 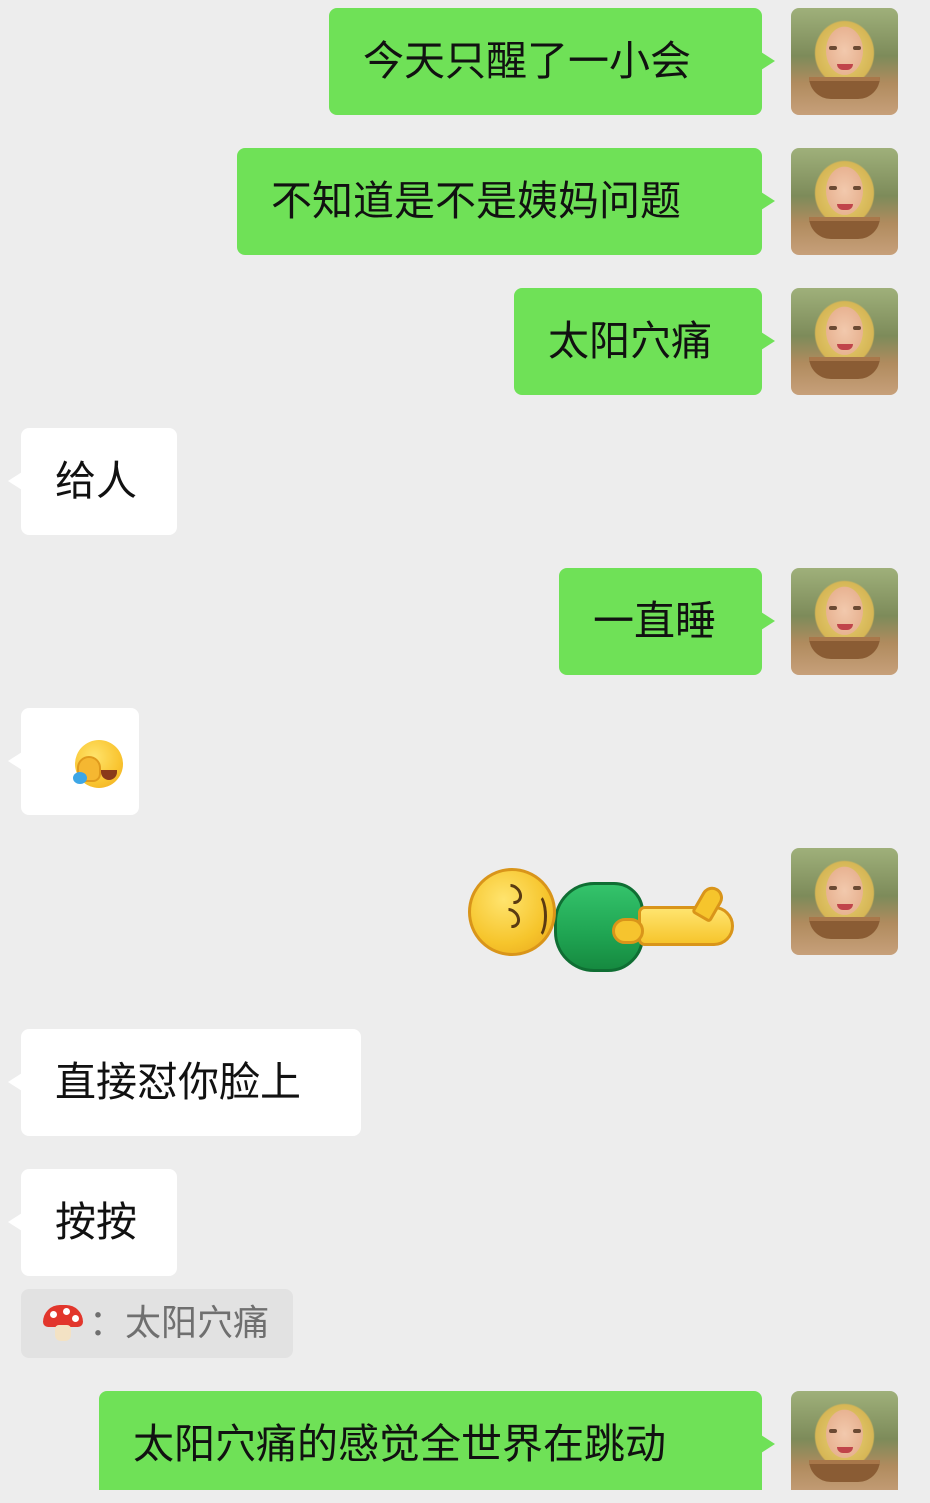 What do you see at coordinates (465, 341) in the screenshot?
I see `message-row-outgoing: 太阳穴痛` at bounding box center [465, 341].